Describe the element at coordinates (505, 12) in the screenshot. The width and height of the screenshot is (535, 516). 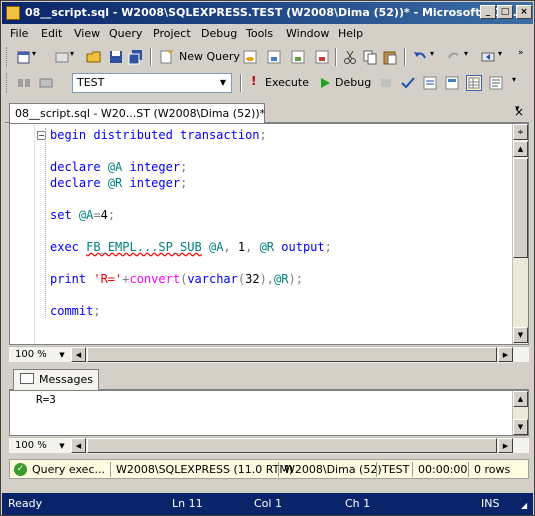
I see `maximize-button: □` at that location.